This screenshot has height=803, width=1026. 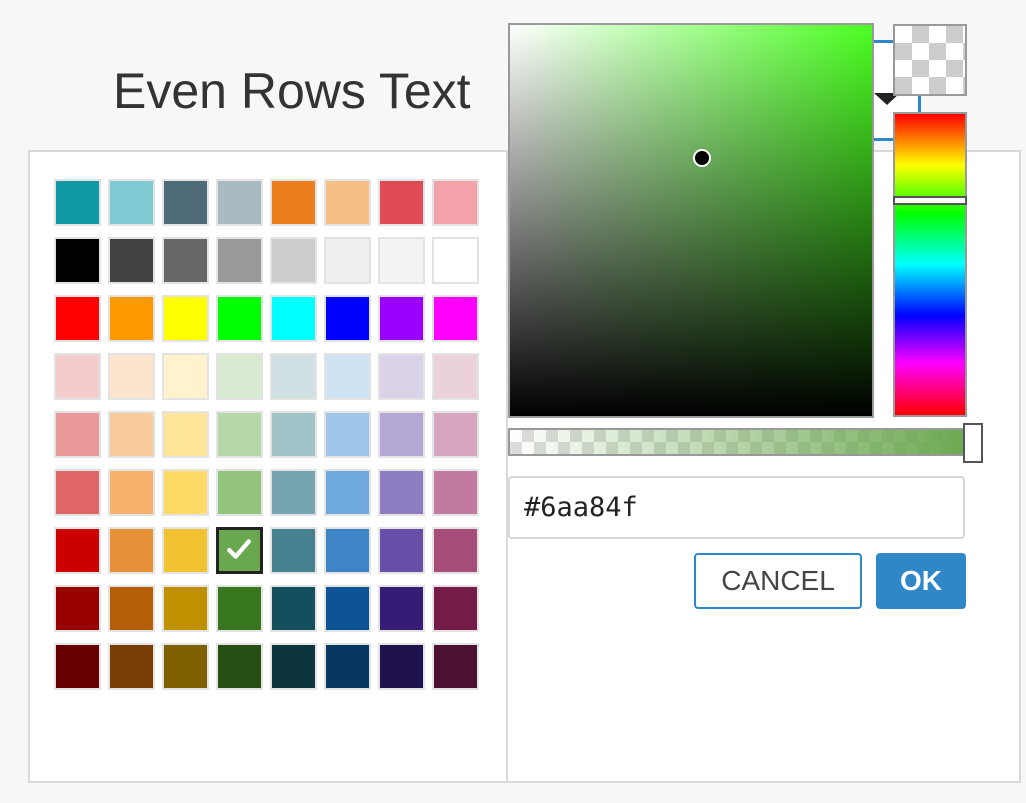 I want to click on opacity-slider, so click(x=745, y=443).